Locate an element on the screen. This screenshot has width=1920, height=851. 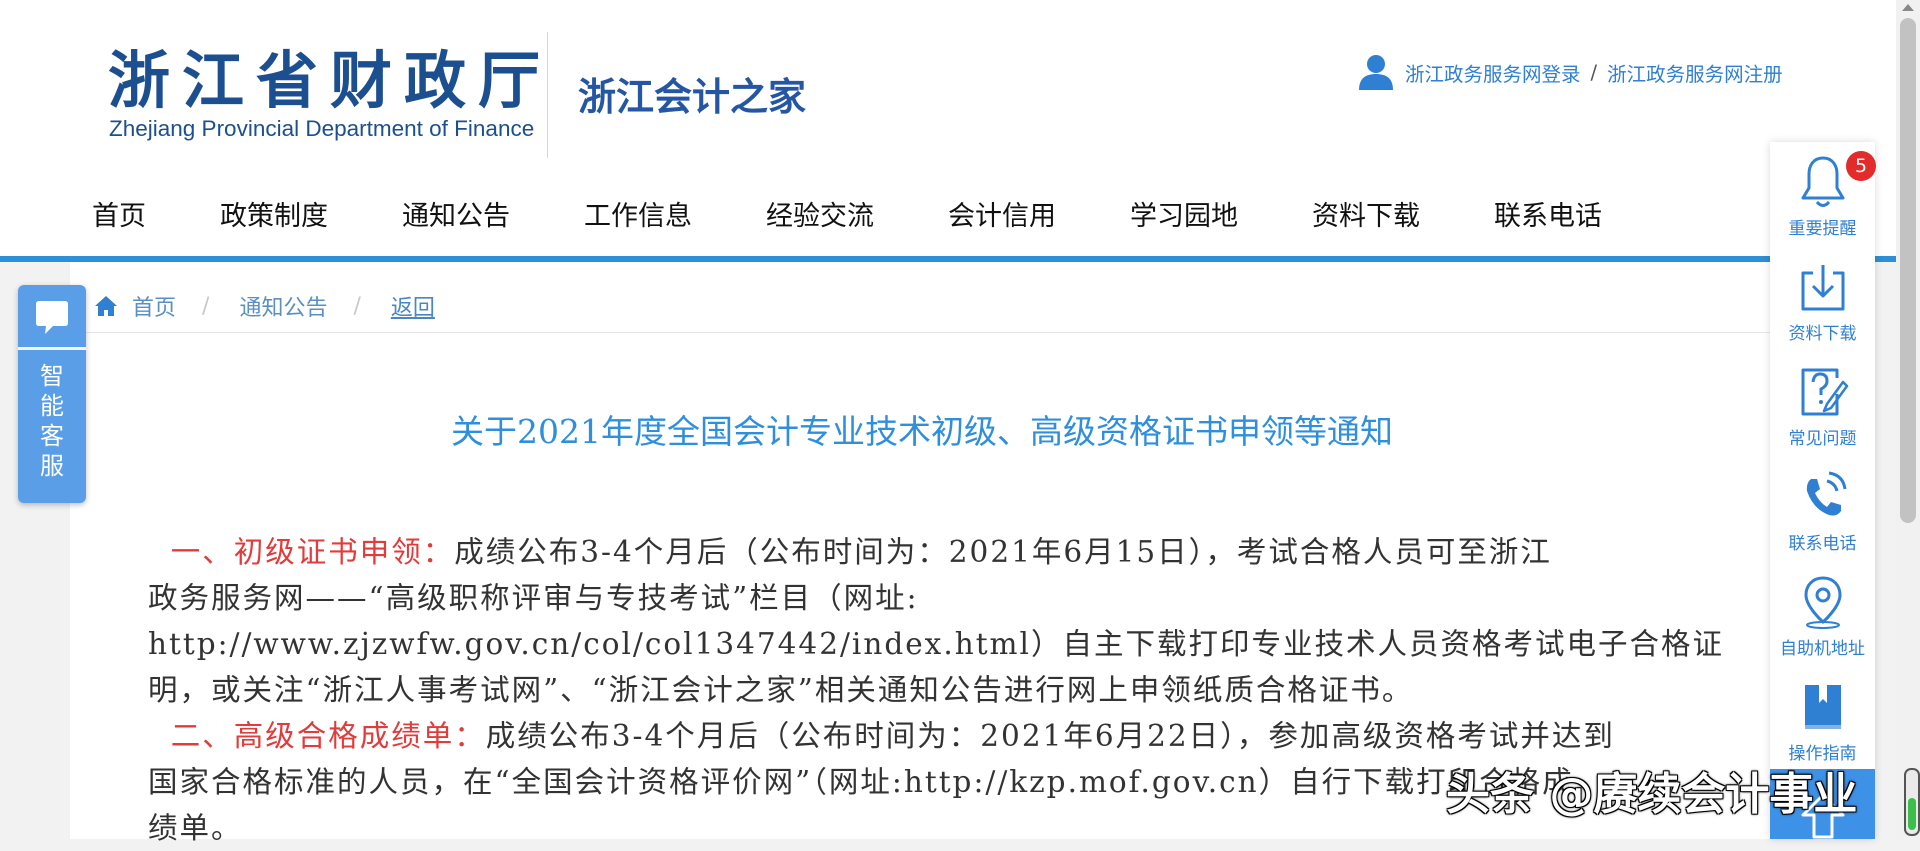
quick-toolbar: 5 重要提醒 资料下载 常见问题 联系电话 自助机地址 操作指南 is located at coordinates (1823, 490).